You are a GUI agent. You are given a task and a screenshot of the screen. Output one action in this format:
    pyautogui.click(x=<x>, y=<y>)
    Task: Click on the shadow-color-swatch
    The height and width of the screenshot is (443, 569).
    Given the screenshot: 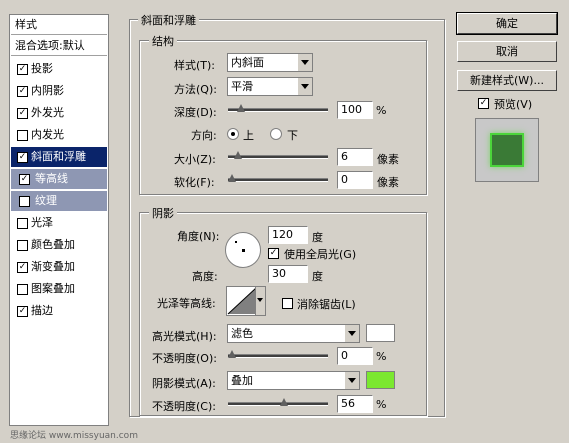 What is the action you would take?
    pyautogui.click(x=380, y=380)
    